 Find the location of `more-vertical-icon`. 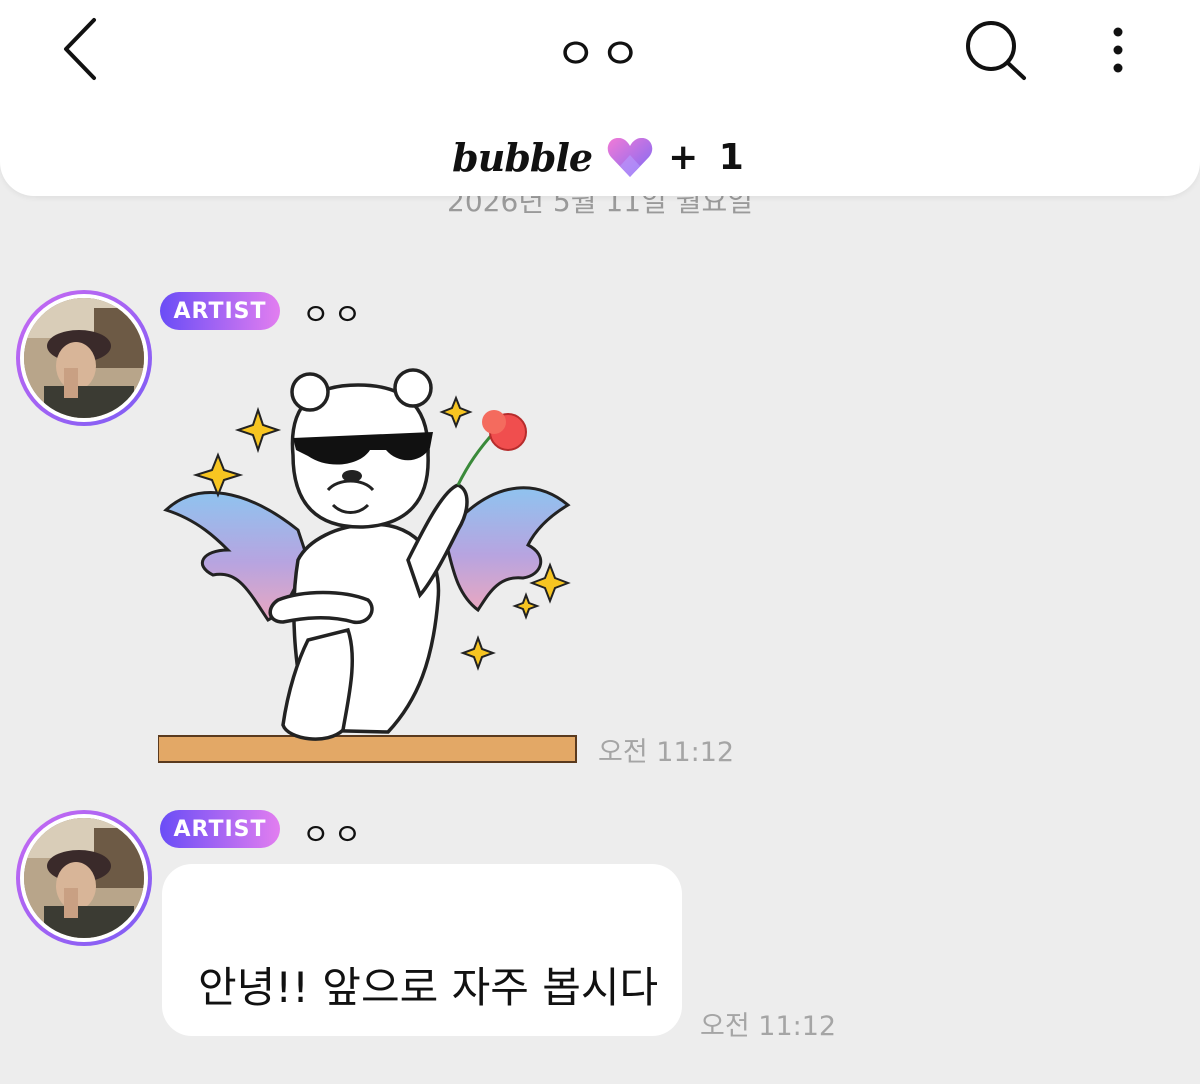

more-vertical-icon is located at coordinates (1118, 50).